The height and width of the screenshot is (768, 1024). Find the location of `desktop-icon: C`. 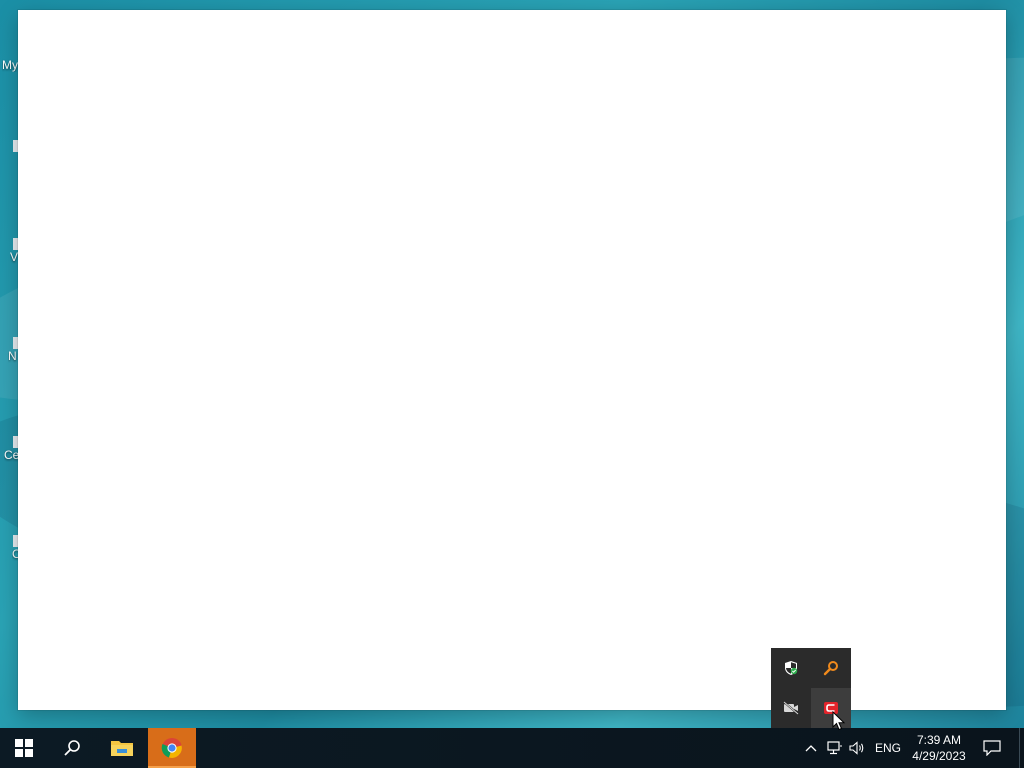

desktop-icon: C is located at coordinates (10, 548).